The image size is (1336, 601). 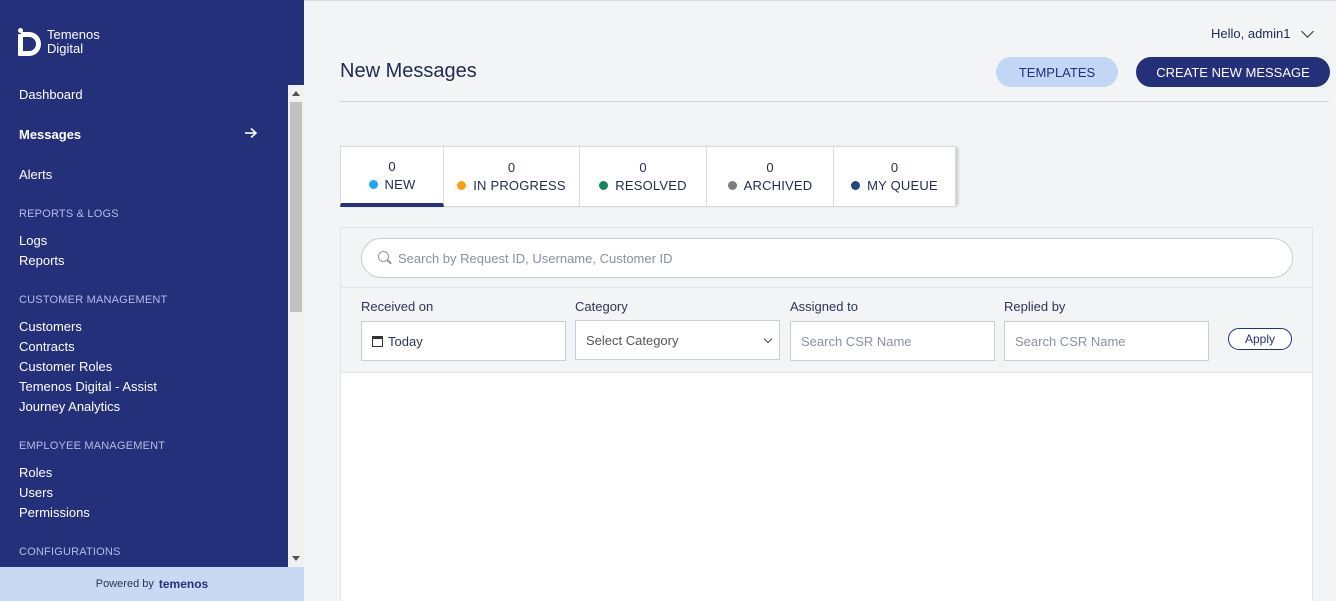 What do you see at coordinates (385, 258) in the screenshot?
I see `search-icon` at bounding box center [385, 258].